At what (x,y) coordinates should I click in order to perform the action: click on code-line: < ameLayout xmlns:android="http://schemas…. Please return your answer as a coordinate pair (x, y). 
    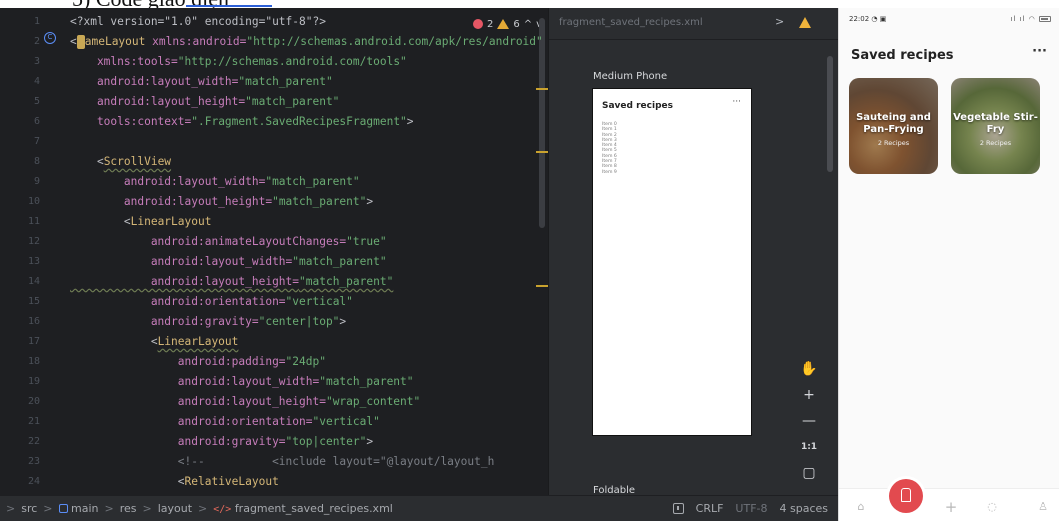
    Looking at the image, I should click on (306, 42).